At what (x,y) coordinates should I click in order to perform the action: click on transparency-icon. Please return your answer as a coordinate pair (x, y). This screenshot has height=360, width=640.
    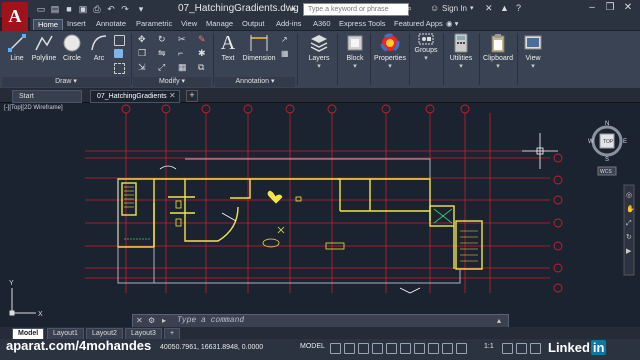
    Looking at the image, I should click on (433, 348).